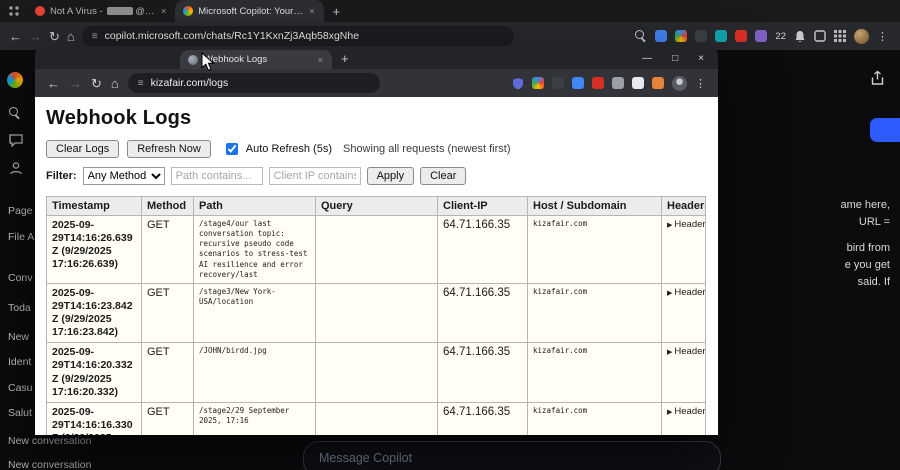  I want to click on address-bar: ≡ kizafair.com/logs, so click(253, 83).